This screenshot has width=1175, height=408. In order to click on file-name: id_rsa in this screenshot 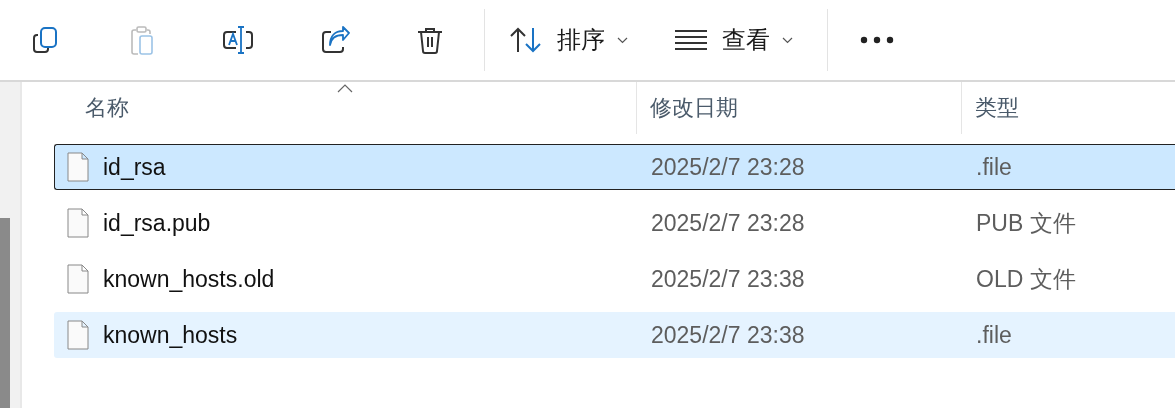, I will do `click(134, 167)`.